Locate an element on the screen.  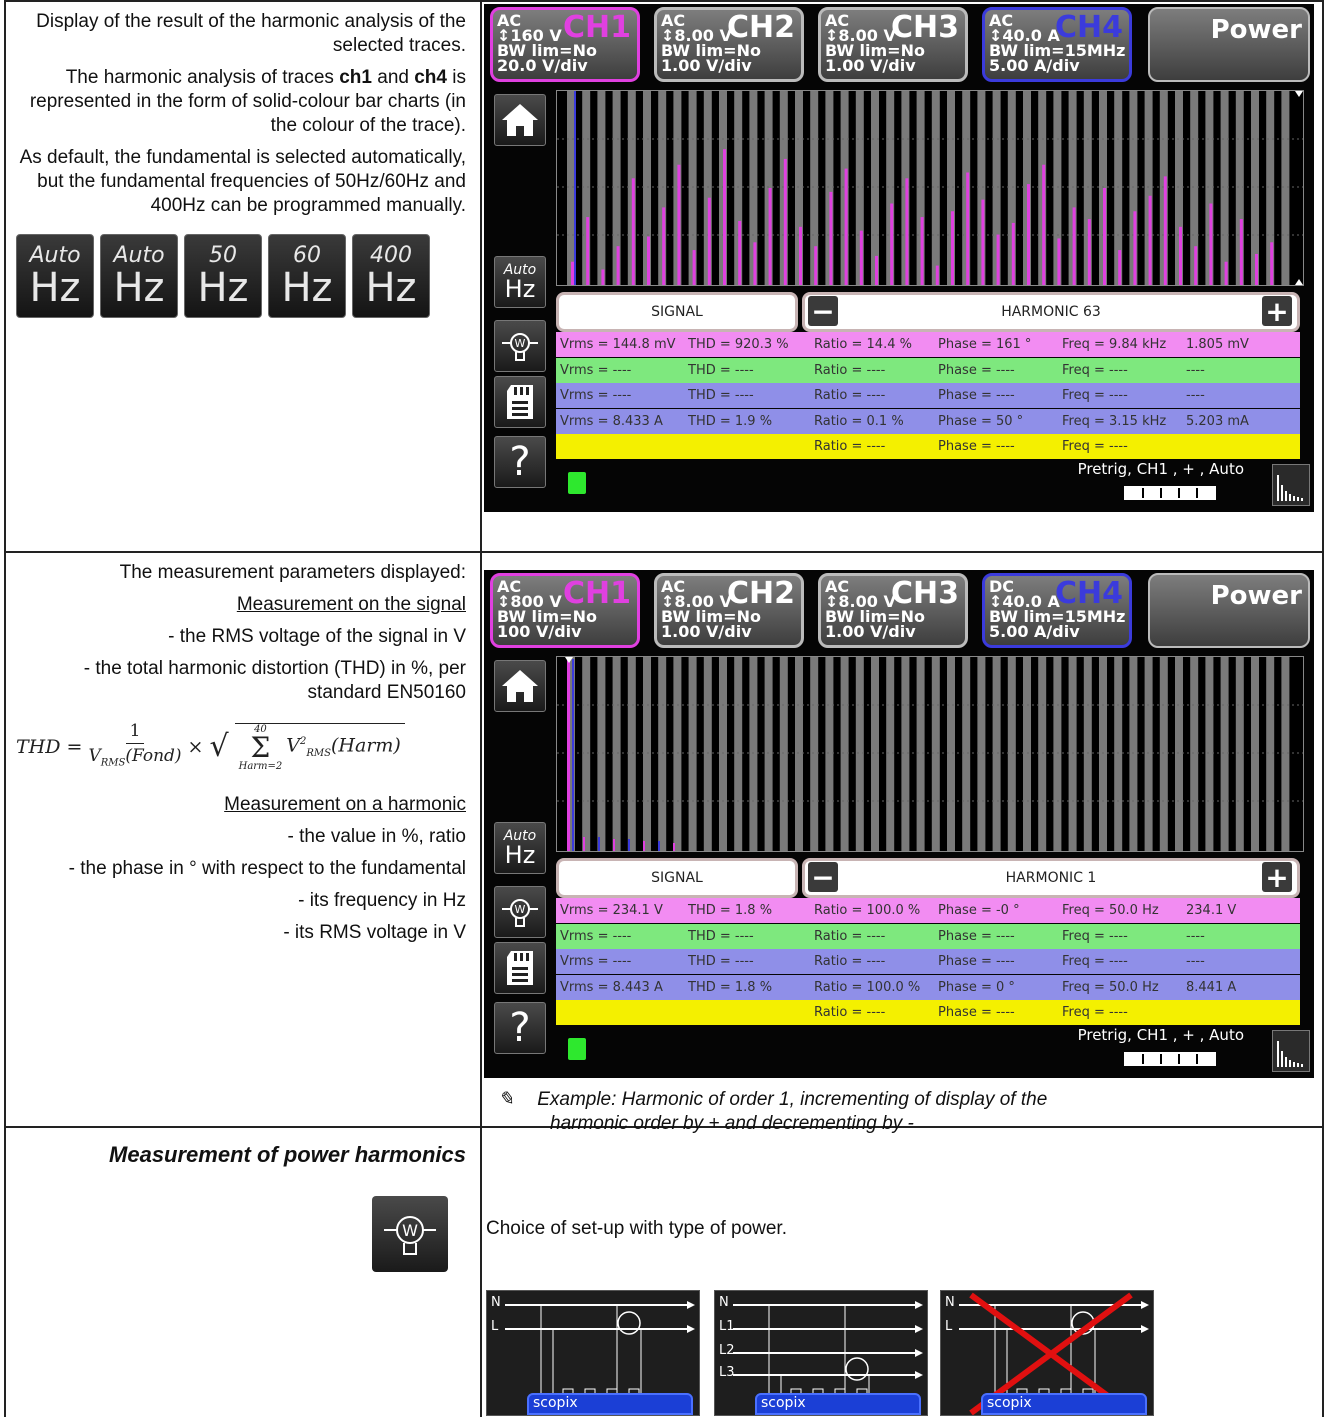
ch4-tab: DC ↕40.0 A BW lim=15MHz 5.00 A/div CH4 is located at coordinates (1057, 610).